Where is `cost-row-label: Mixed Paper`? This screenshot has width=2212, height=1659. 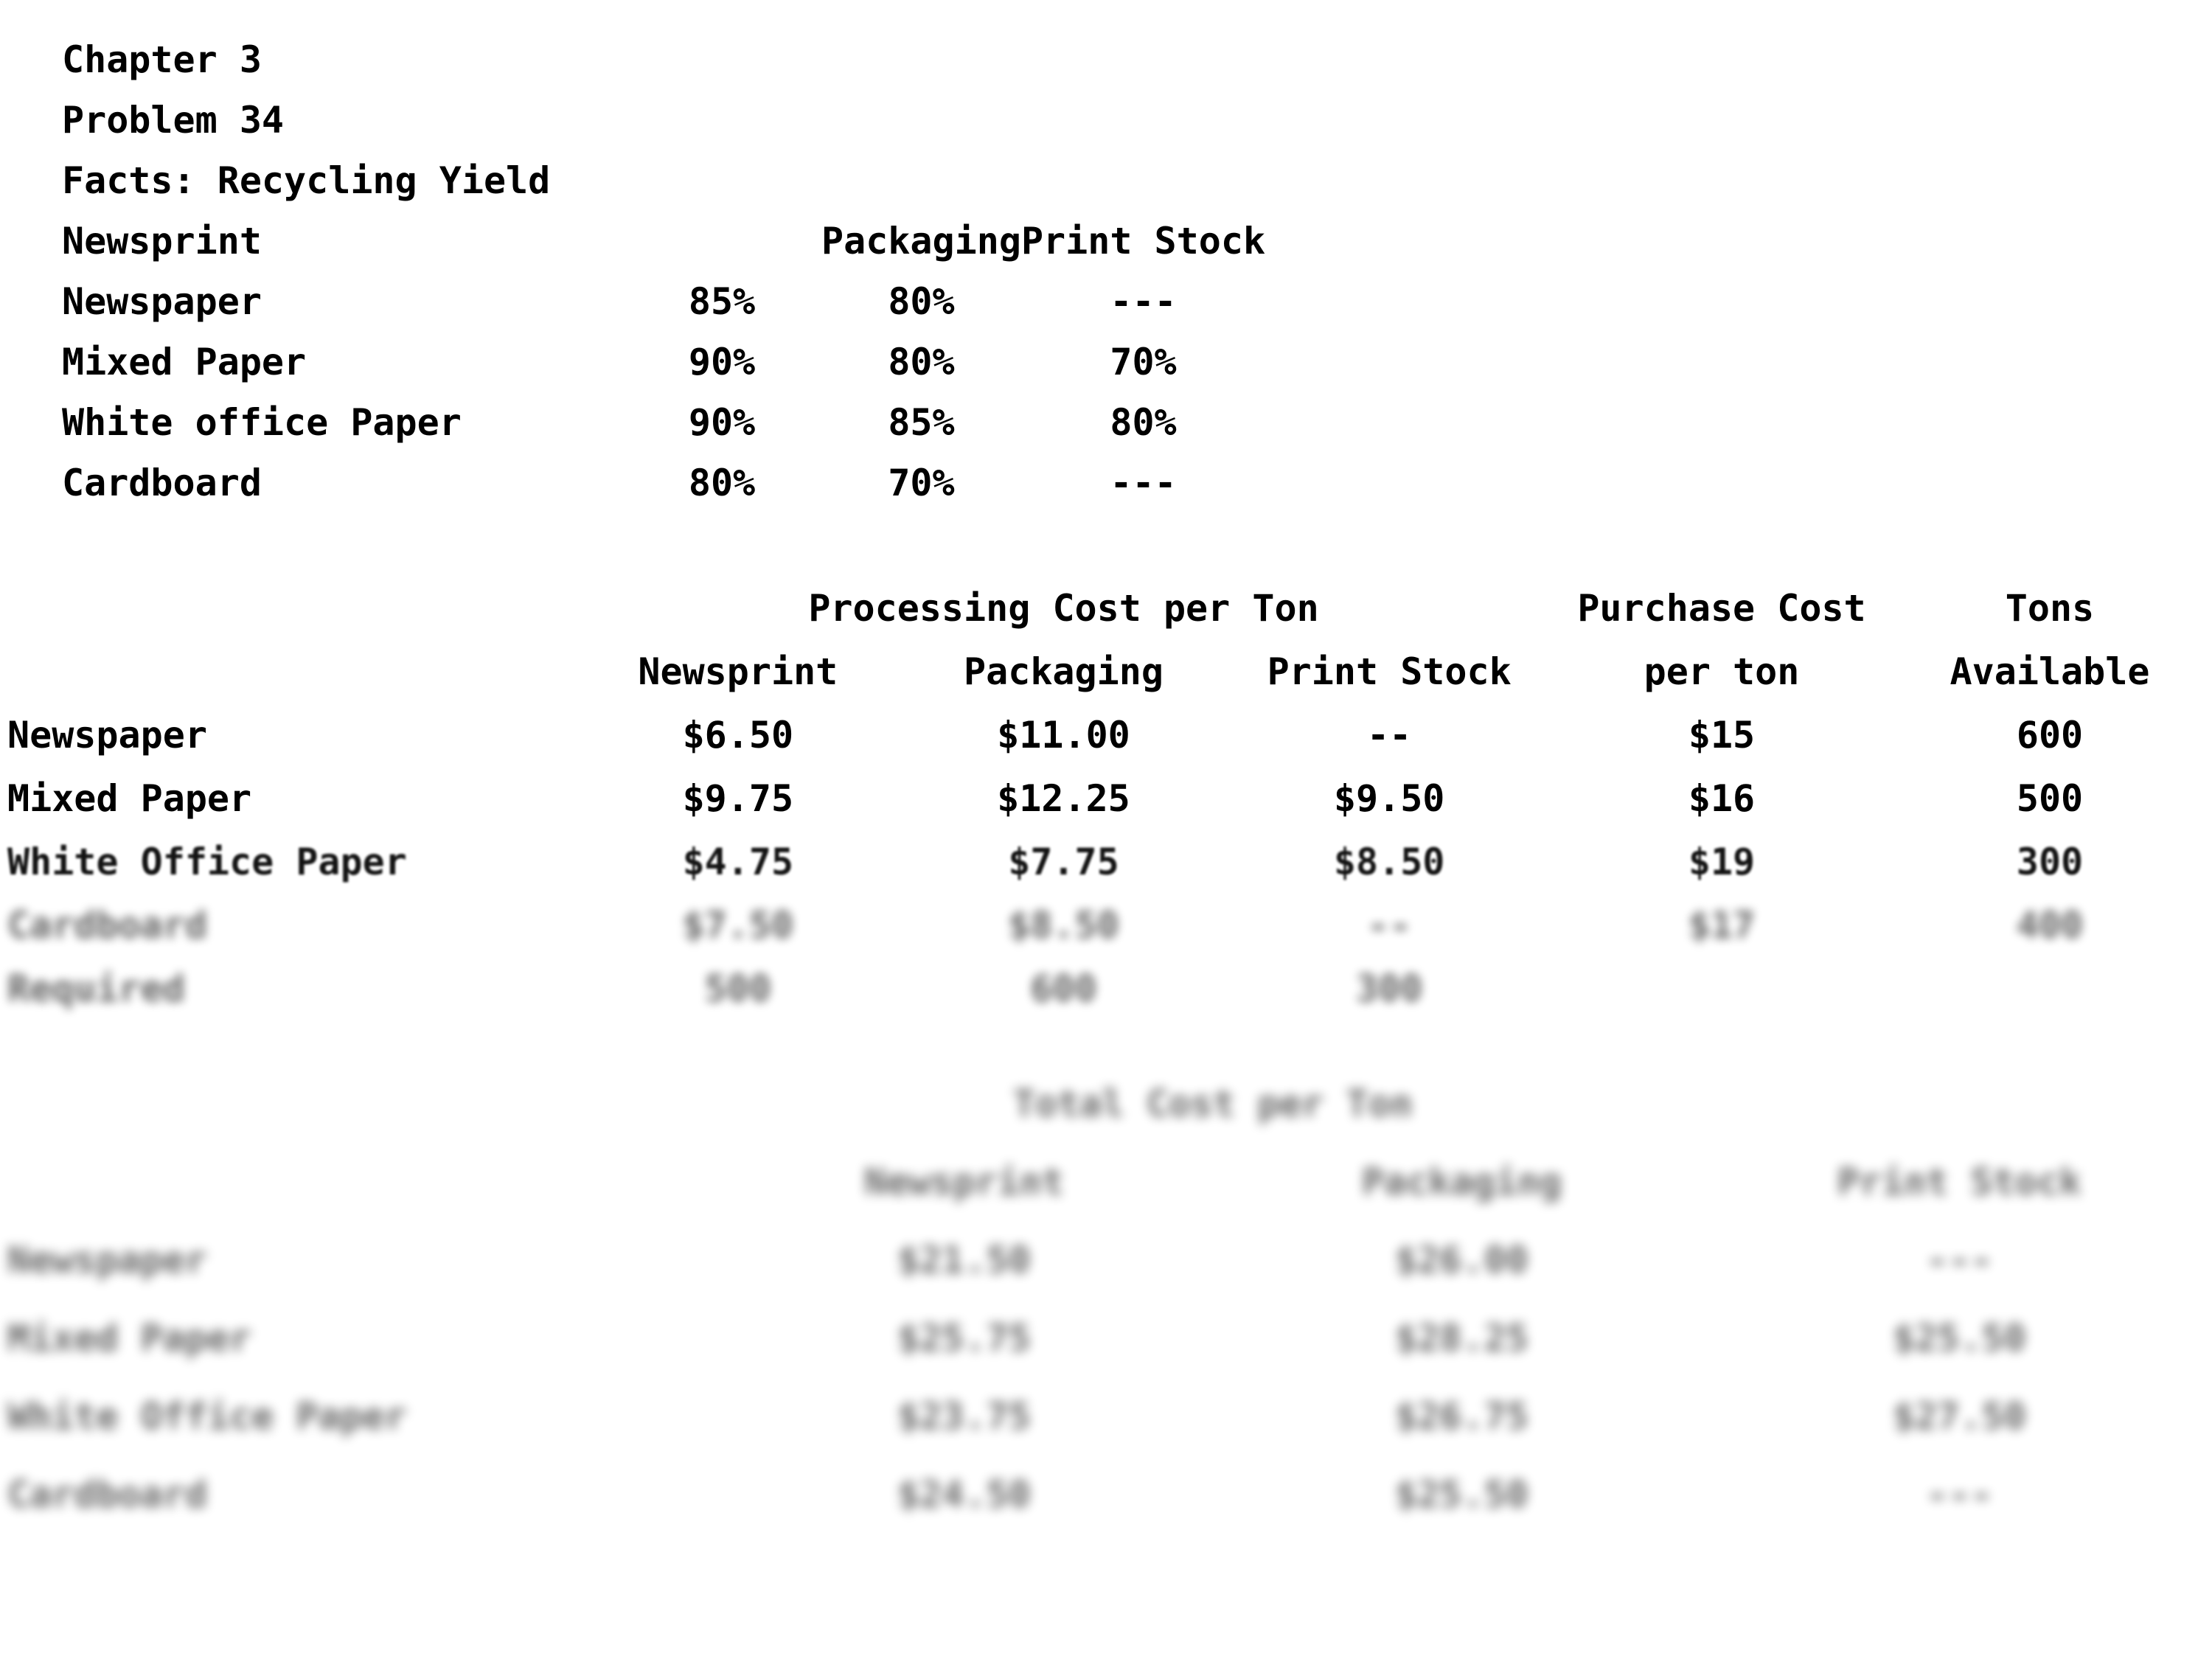 cost-row-label: Mixed Paper is located at coordinates (129, 798).